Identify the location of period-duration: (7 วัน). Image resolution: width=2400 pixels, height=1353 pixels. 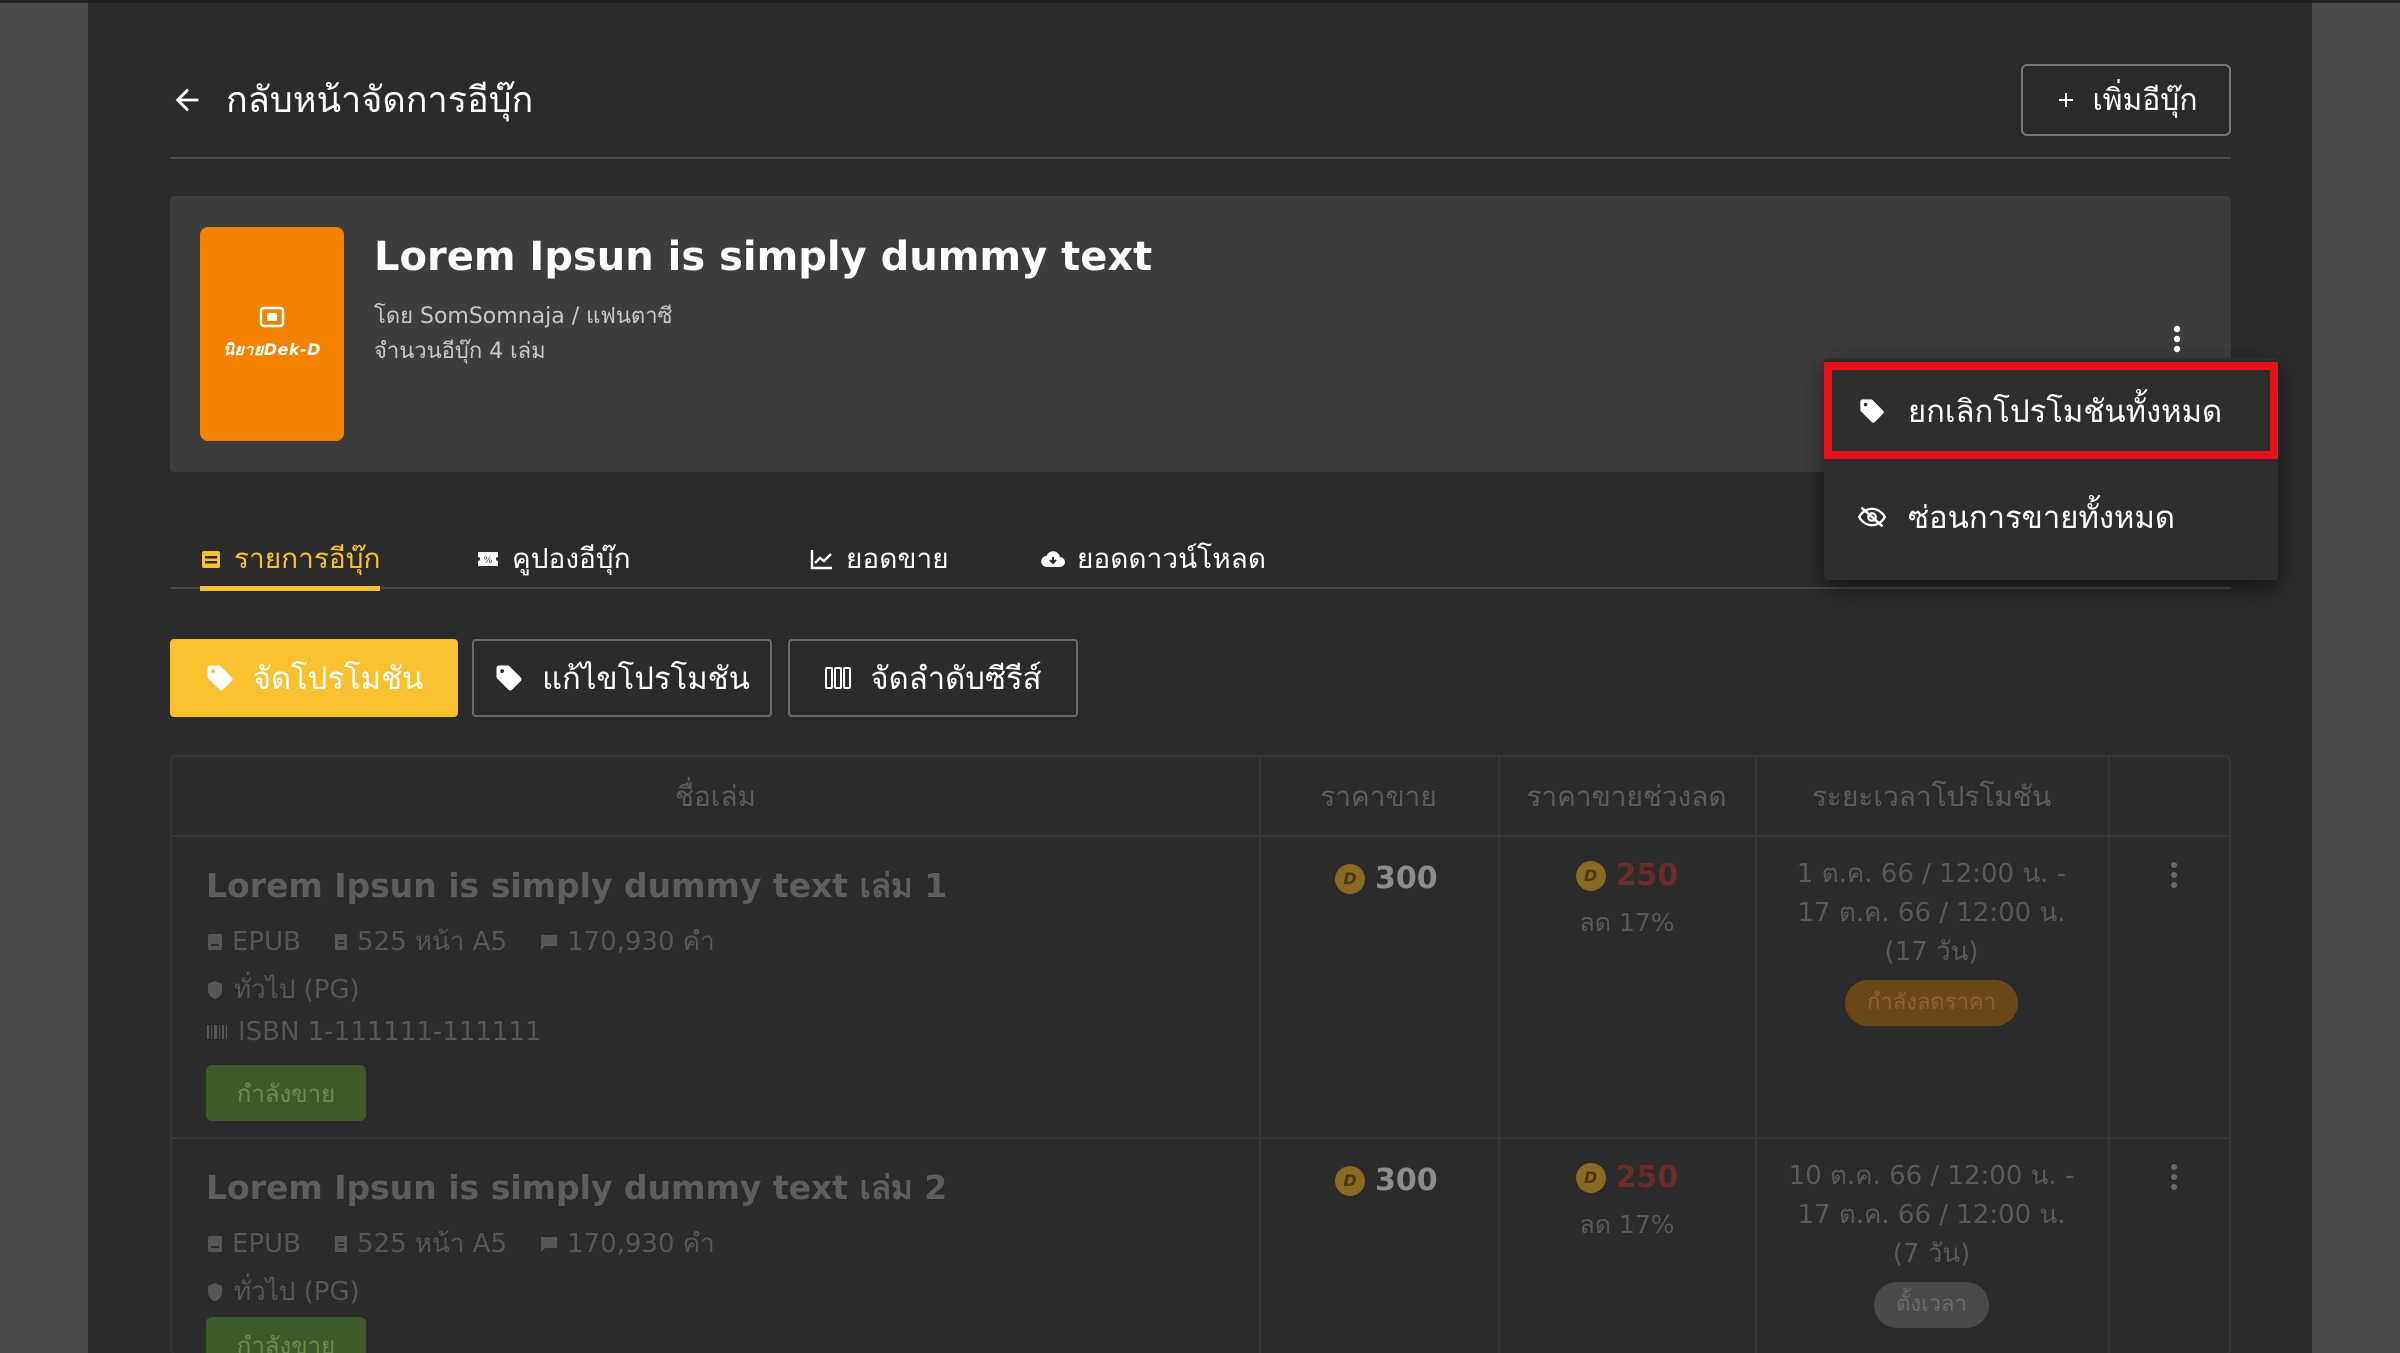
(1931, 1254).